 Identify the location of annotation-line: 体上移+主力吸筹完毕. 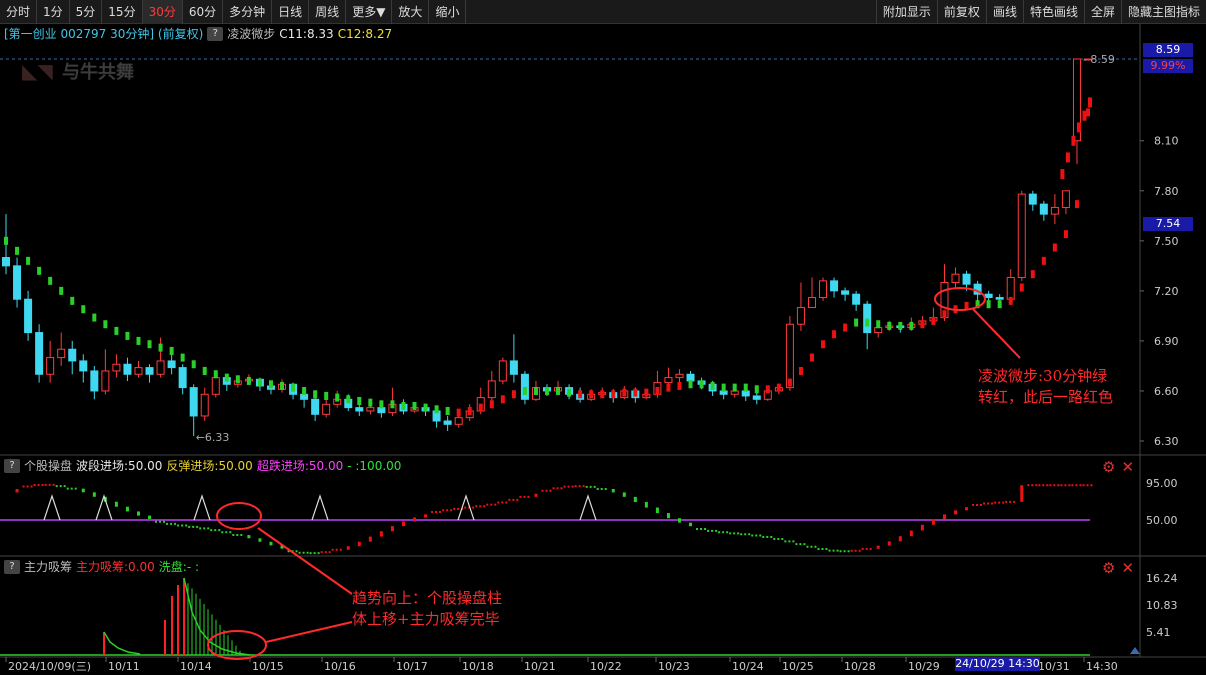
(426, 619).